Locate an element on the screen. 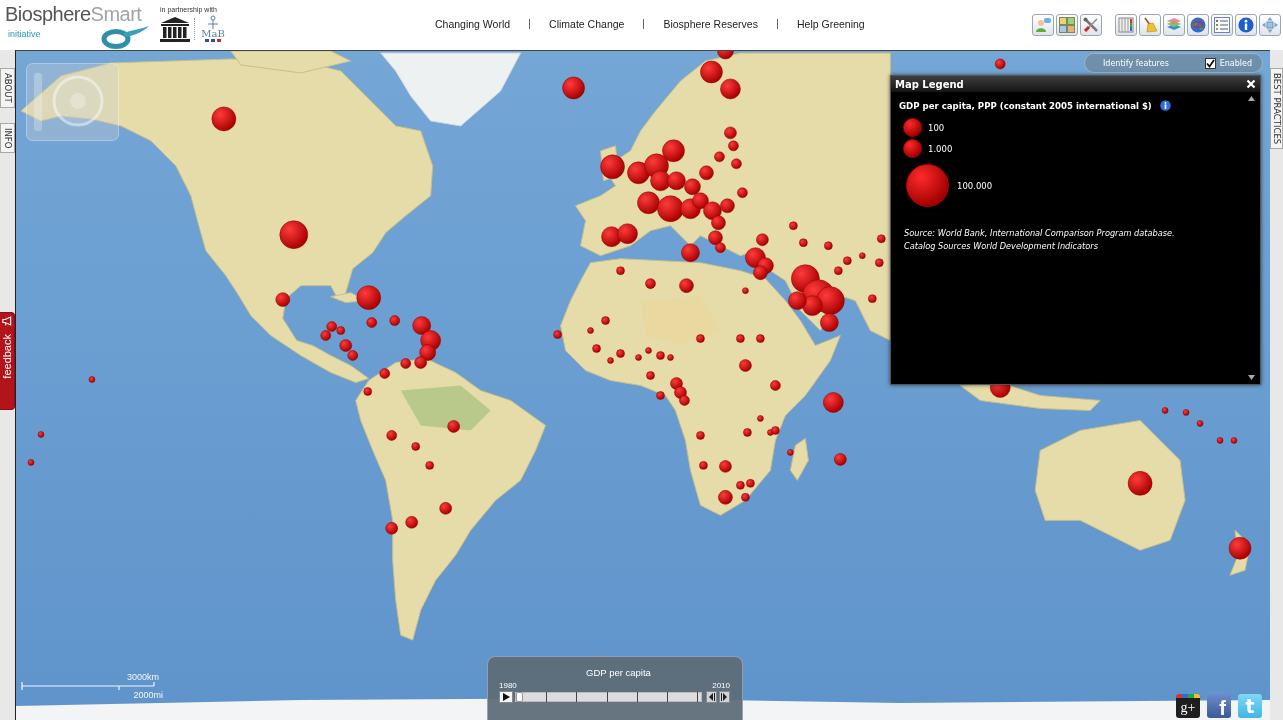 This screenshot has width=1283, height=720. step-back-icon is located at coordinates (711, 697).